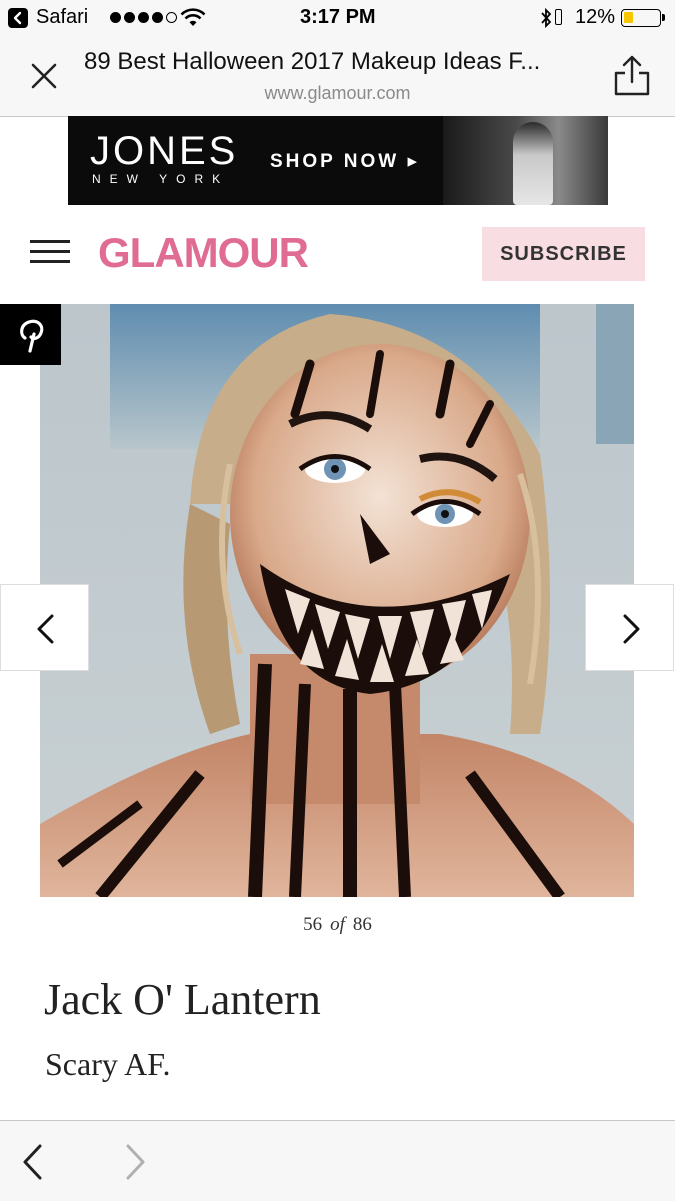 Image resolution: width=675 pixels, height=1201 pixels. I want to click on gallery-counter: 56 of 86, so click(337, 925).